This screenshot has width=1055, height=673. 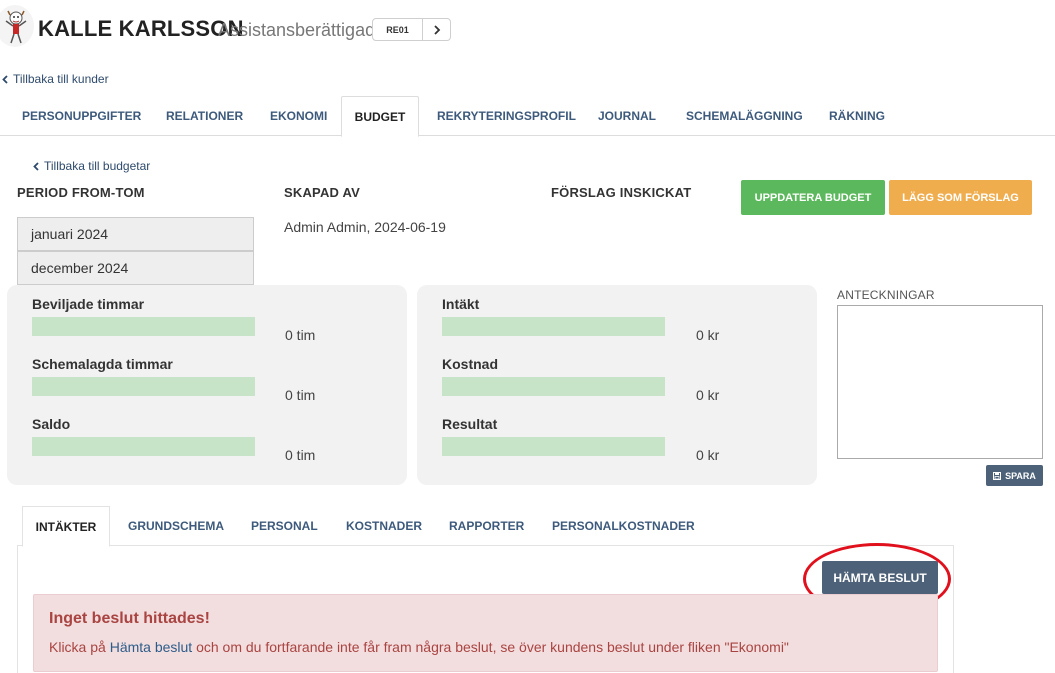 I want to click on stat-label: Saldo, so click(x=51, y=424).